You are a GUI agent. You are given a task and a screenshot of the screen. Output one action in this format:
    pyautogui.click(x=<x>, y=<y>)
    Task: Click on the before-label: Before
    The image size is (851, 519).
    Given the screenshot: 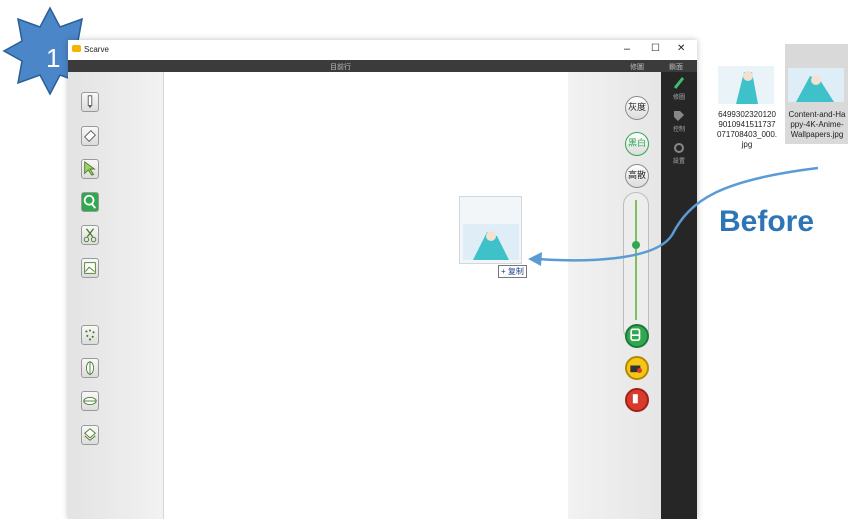 What is the action you would take?
    pyautogui.click(x=767, y=221)
    